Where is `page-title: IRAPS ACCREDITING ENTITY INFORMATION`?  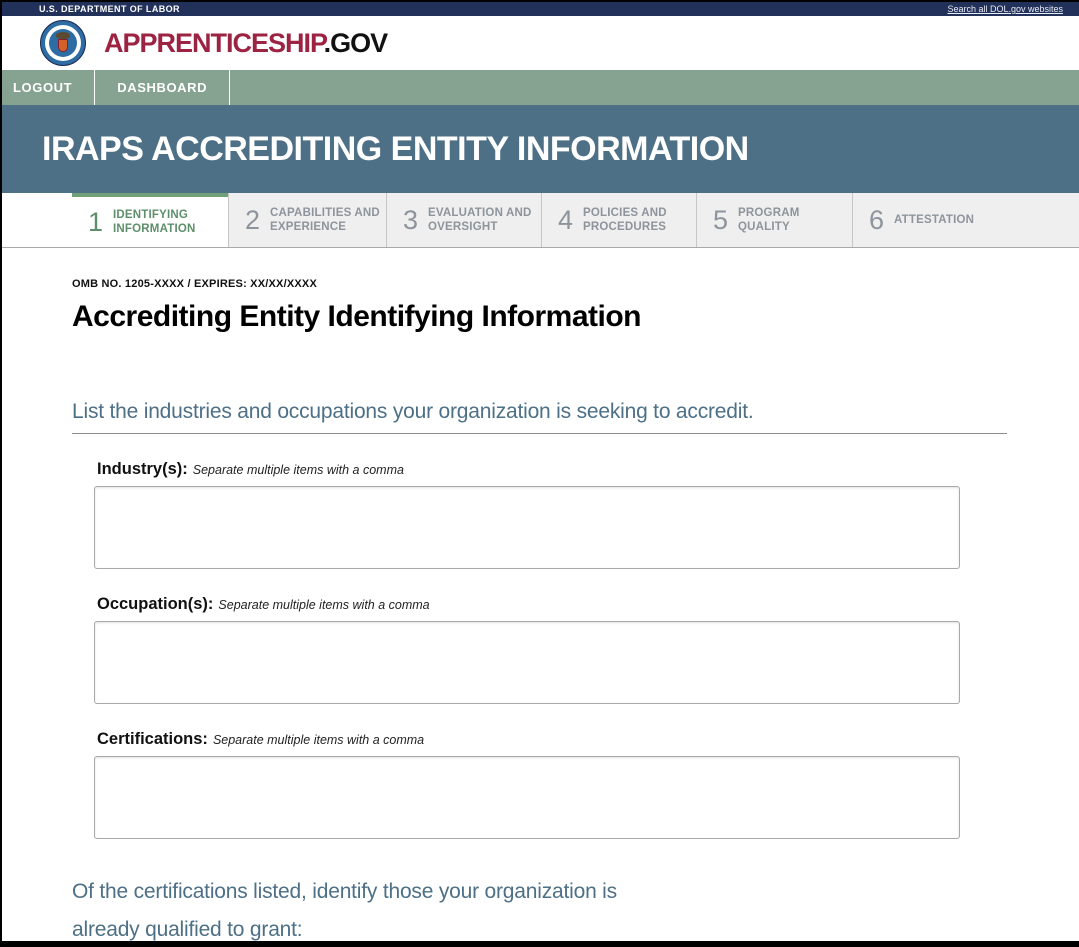 page-title: IRAPS ACCREDITING ENTITY INFORMATION is located at coordinates (395, 148).